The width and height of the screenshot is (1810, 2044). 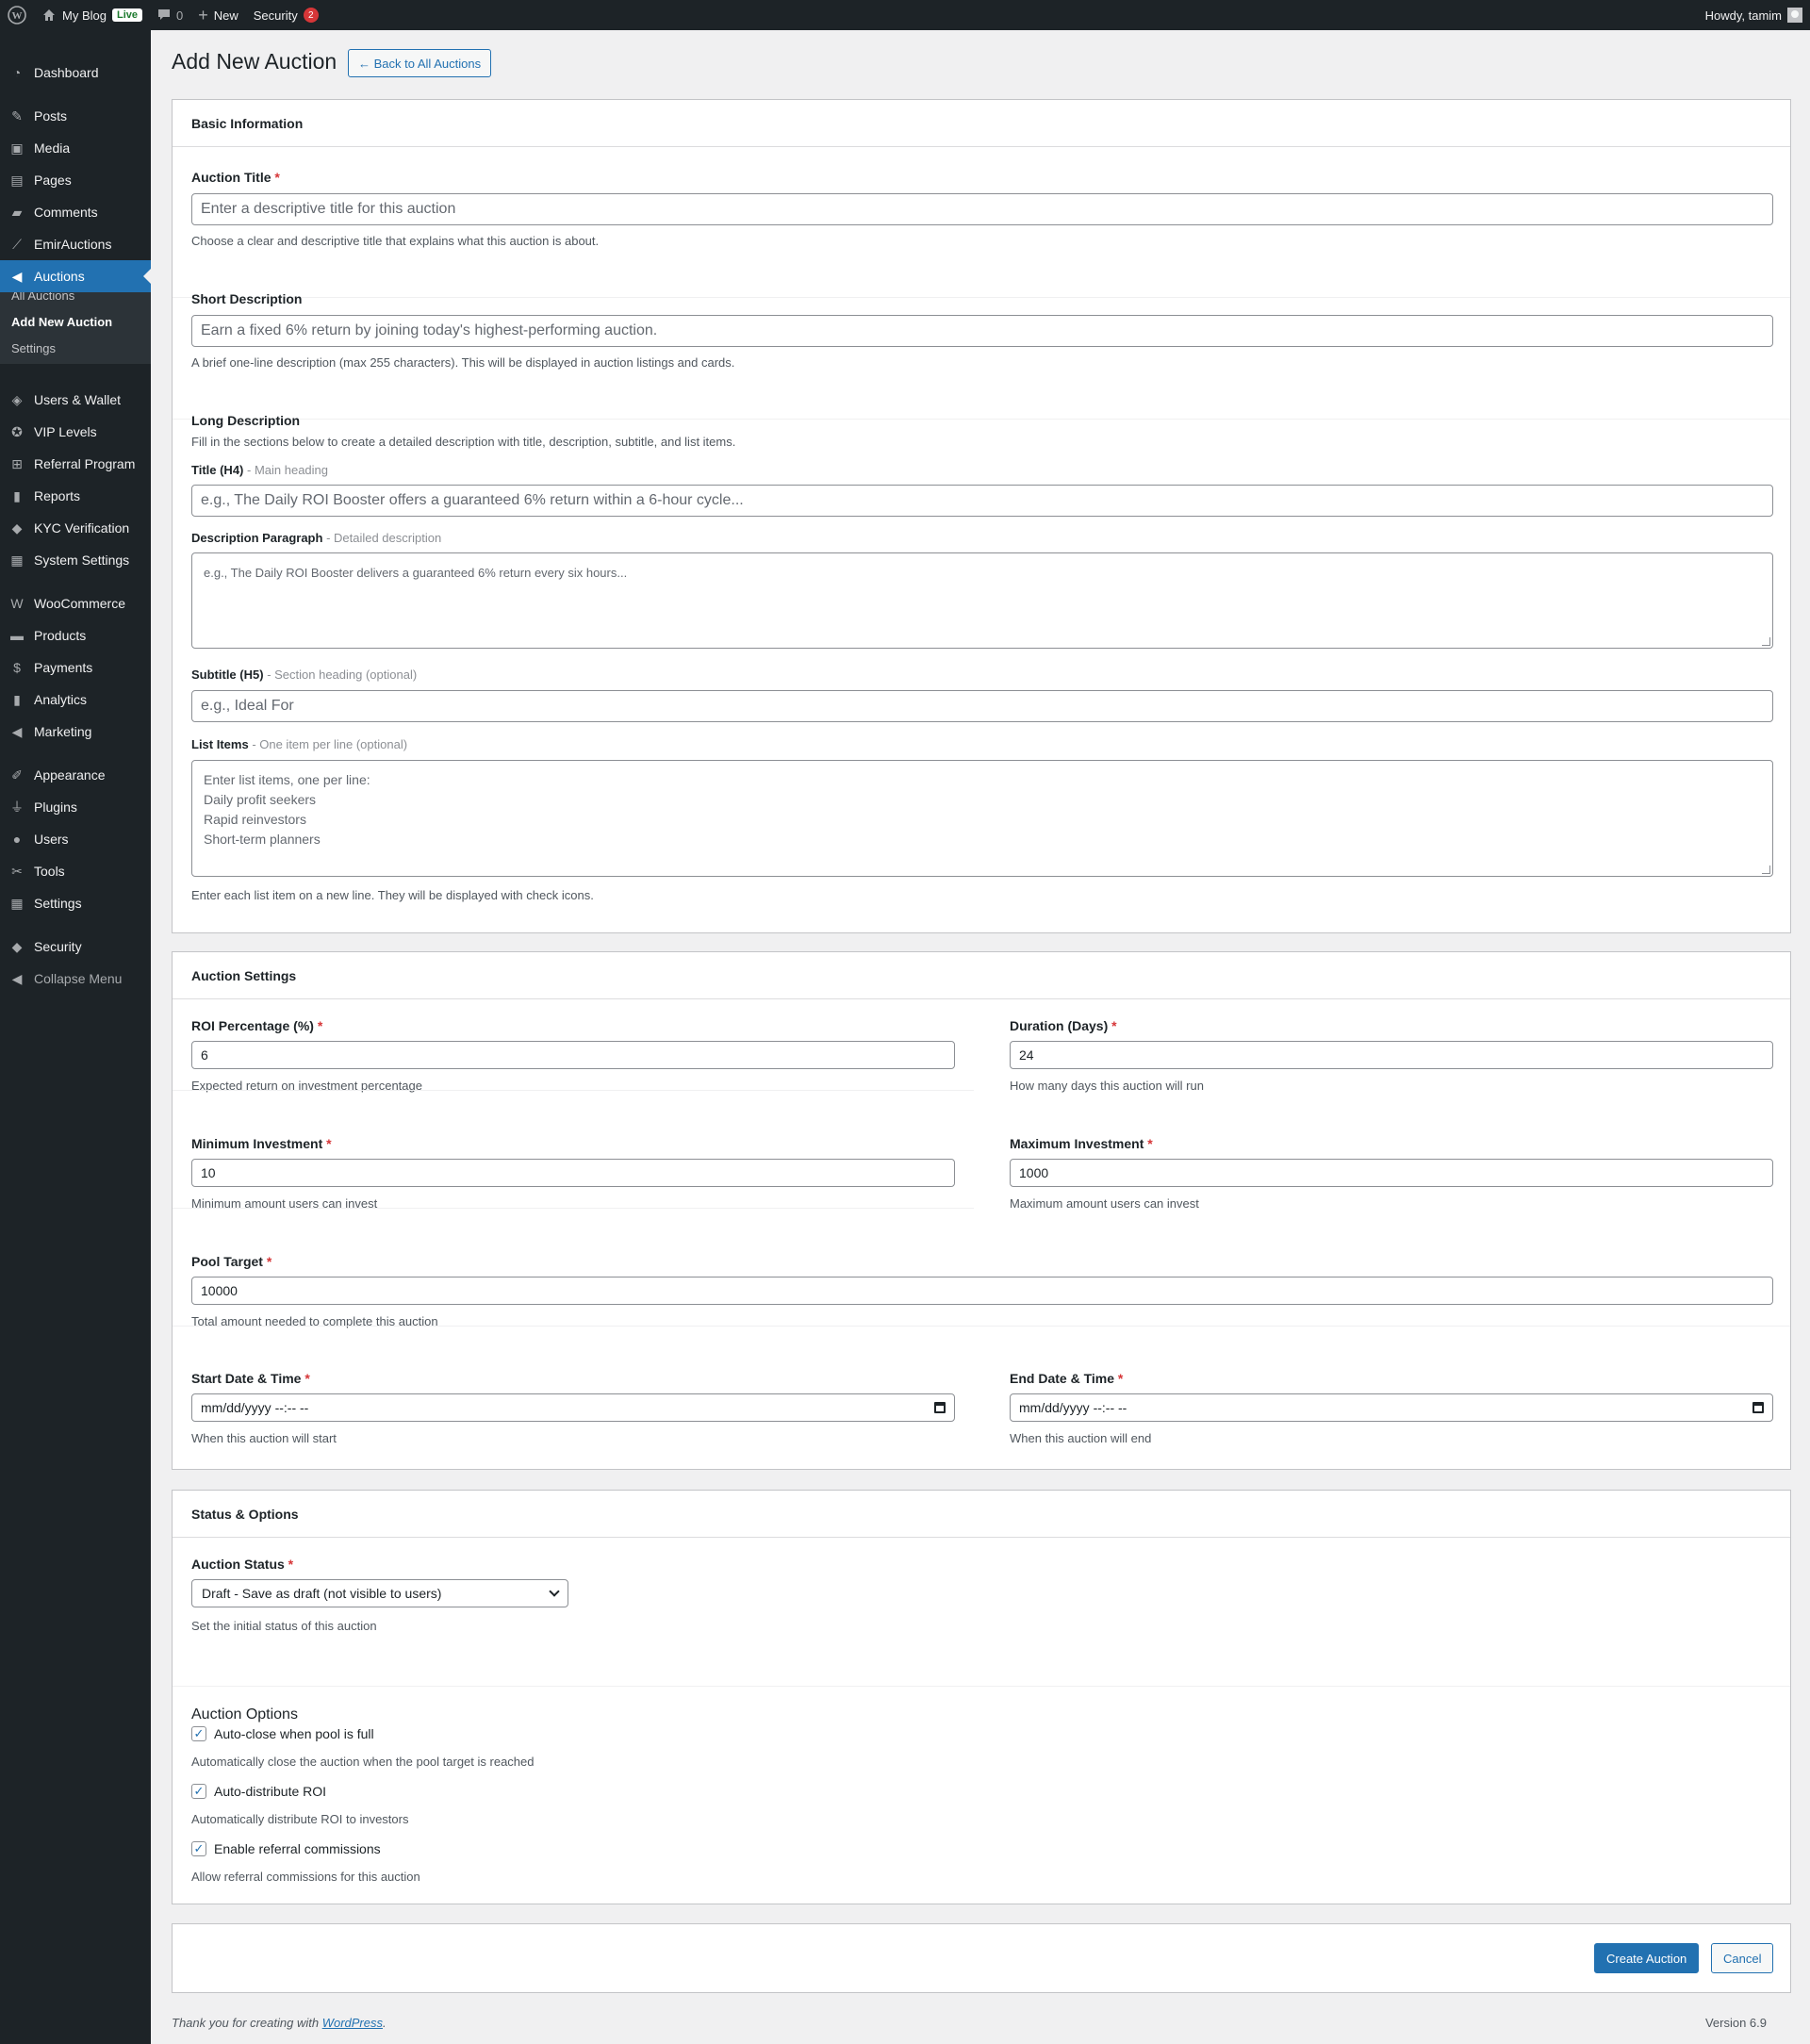 I want to click on sidebar-item-label: Comments, so click(x=66, y=213).